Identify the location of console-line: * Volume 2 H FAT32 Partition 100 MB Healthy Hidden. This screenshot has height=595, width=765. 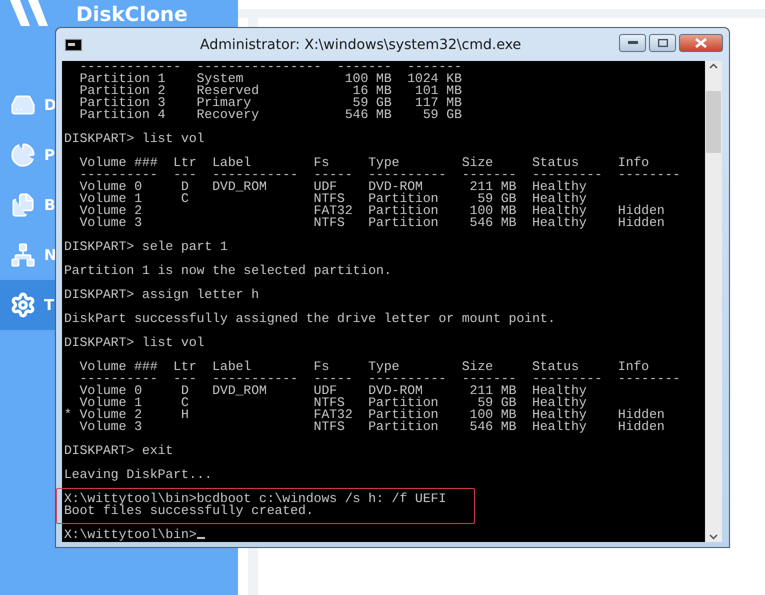
(365, 415).